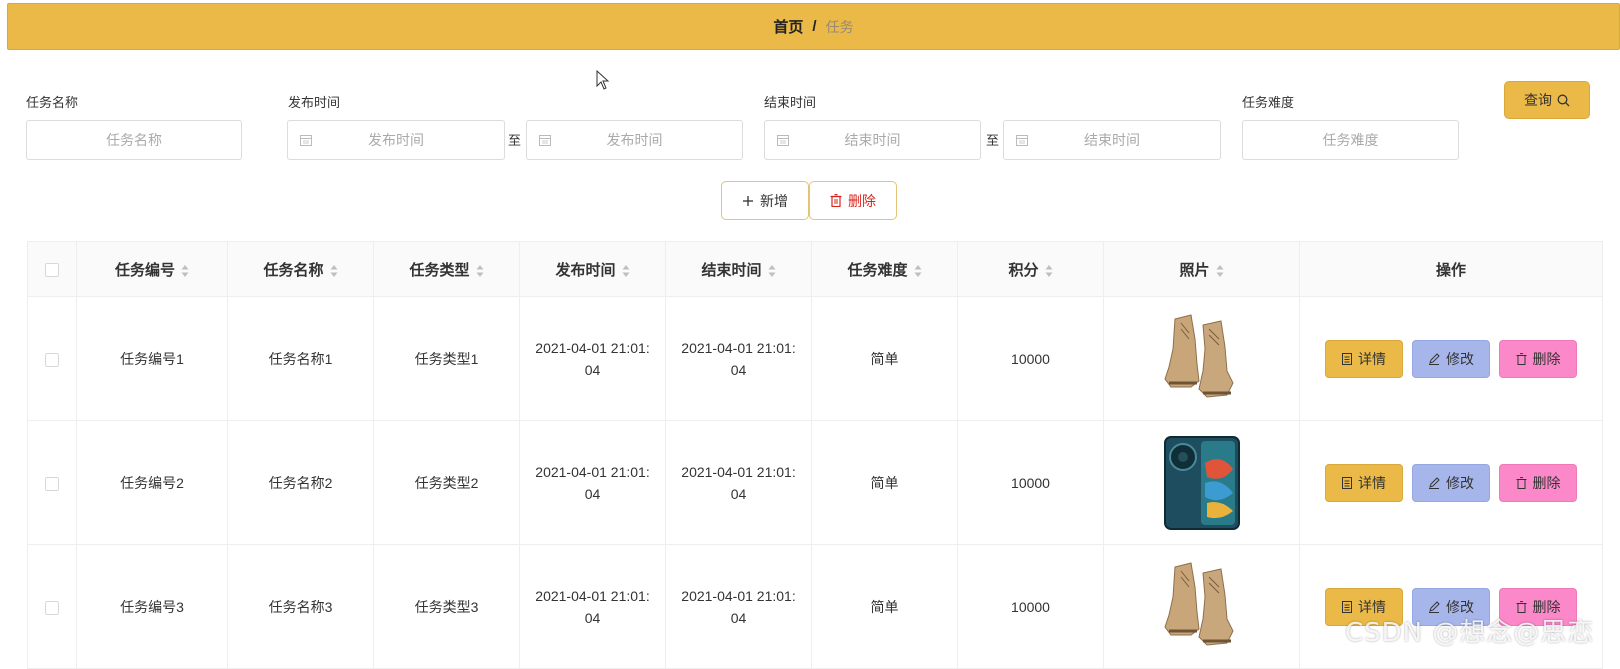 Image resolution: width=1620 pixels, height=669 pixels. I want to click on column-label-type: 任务类型, so click(439, 270).